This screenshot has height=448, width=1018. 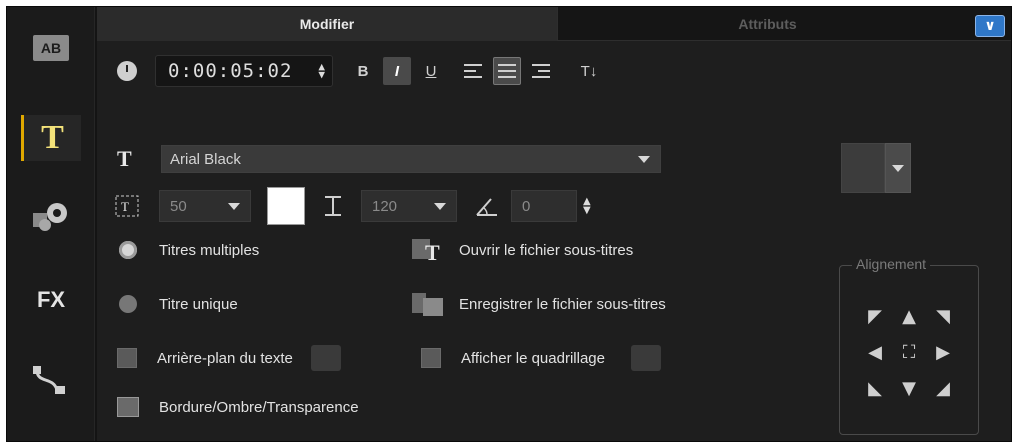 What do you see at coordinates (363, 71) in the screenshot?
I see `bold-button: B` at bounding box center [363, 71].